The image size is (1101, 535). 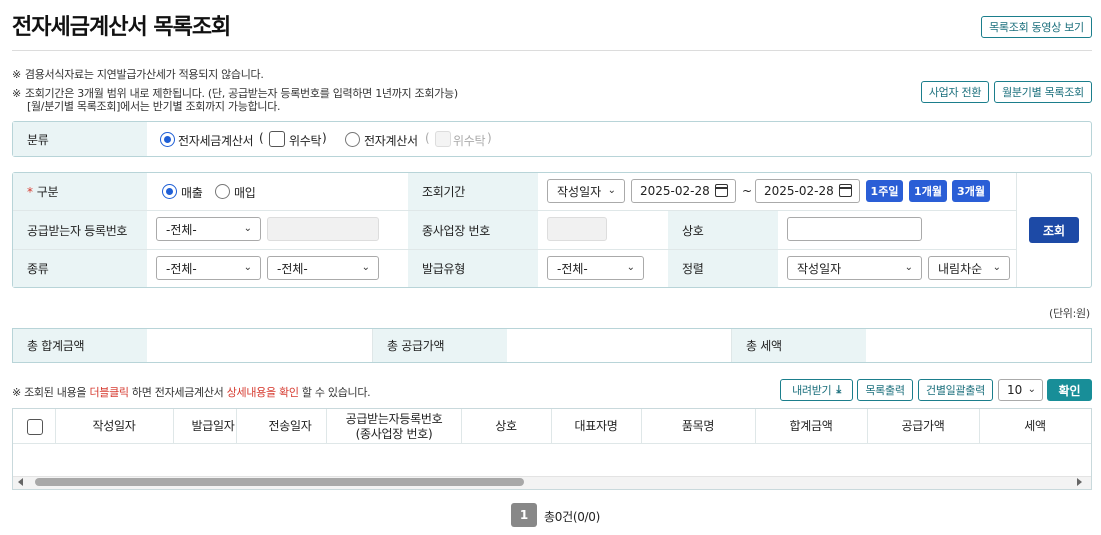 I want to click on print-each-button: 건별일괄출력, so click(x=955, y=390).